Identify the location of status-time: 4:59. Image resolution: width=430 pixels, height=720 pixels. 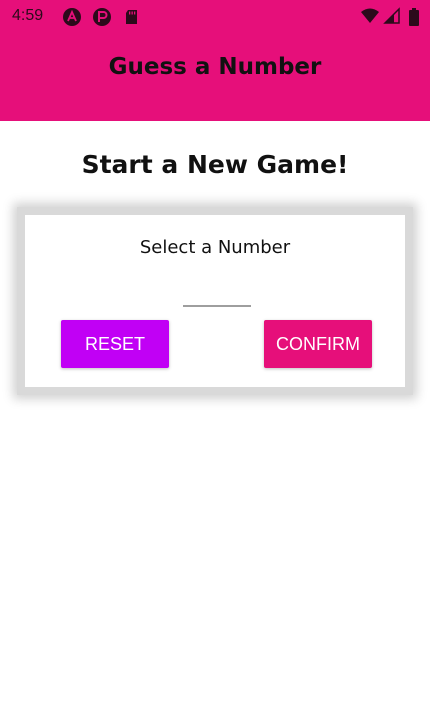
(28, 15).